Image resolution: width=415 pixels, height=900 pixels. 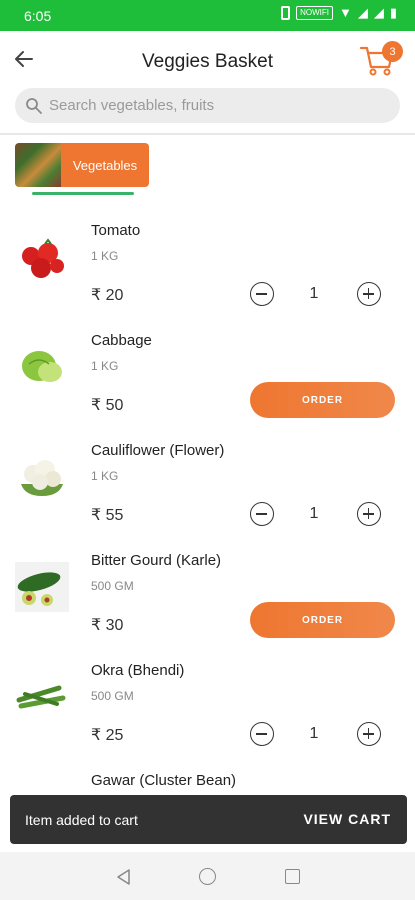 What do you see at coordinates (38, 16) in the screenshot?
I see `status-time: 6:05` at bounding box center [38, 16].